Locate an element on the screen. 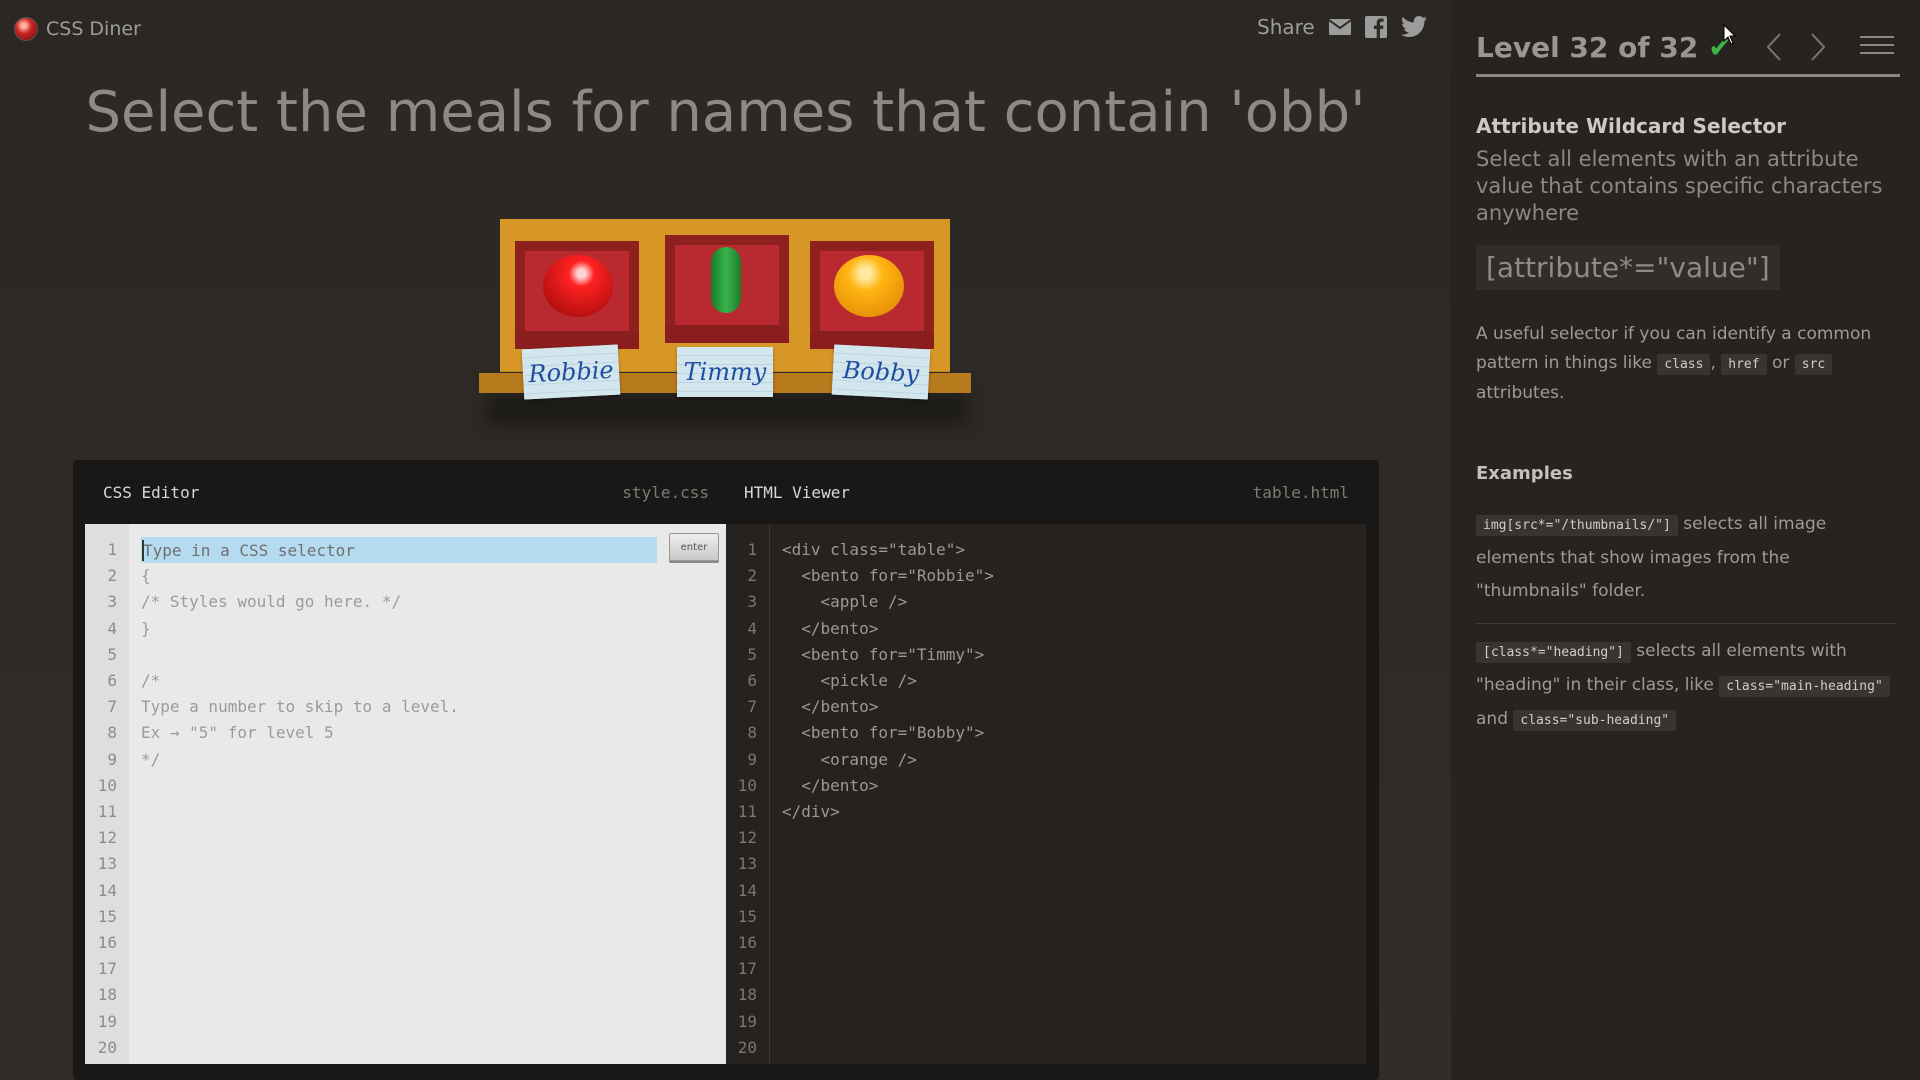 This screenshot has height=1080, width=1920. bento-robbie is located at coordinates (577, 295).